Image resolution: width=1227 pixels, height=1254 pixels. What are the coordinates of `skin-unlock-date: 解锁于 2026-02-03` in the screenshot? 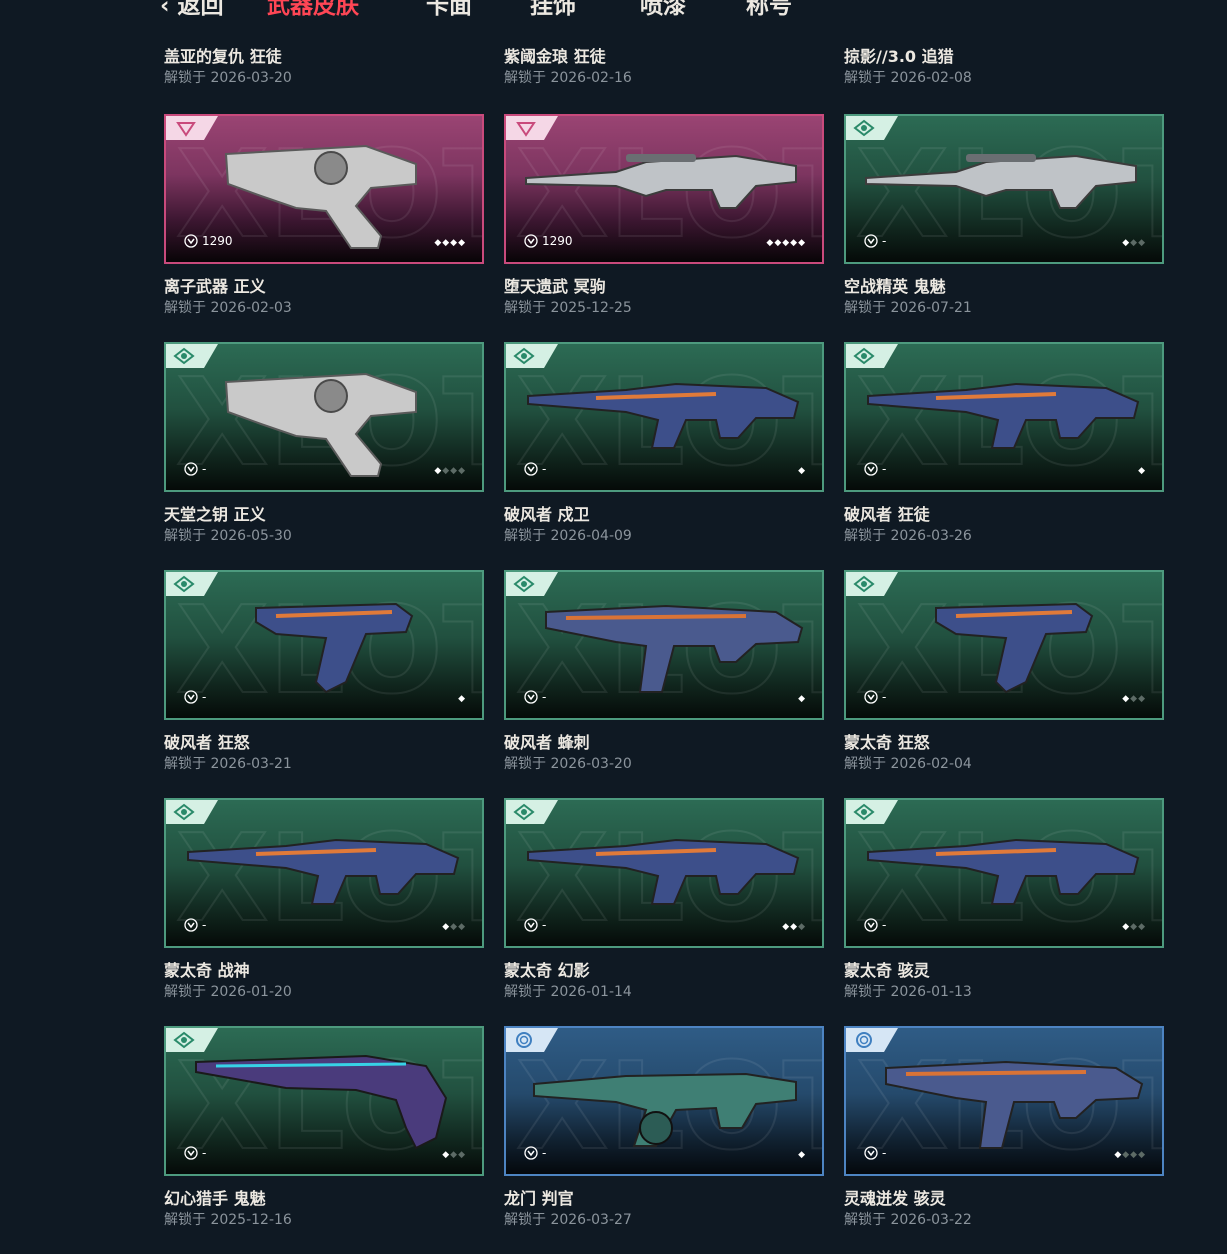 It's located at (228, 308).